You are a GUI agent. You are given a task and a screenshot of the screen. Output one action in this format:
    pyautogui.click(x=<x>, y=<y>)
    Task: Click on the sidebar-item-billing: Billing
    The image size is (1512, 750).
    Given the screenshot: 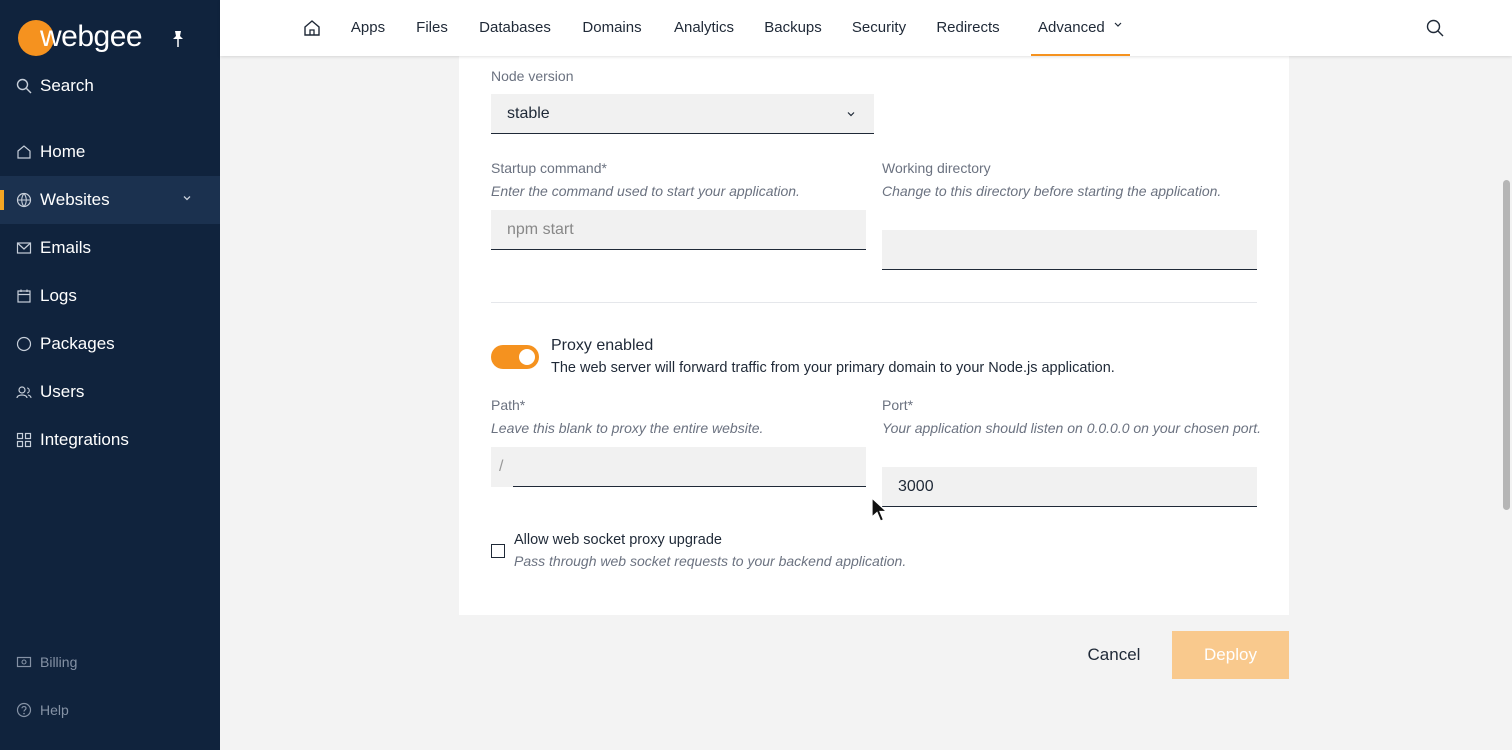 What is the action you would take?
    pyautogui.click(x=110, y=662)
    